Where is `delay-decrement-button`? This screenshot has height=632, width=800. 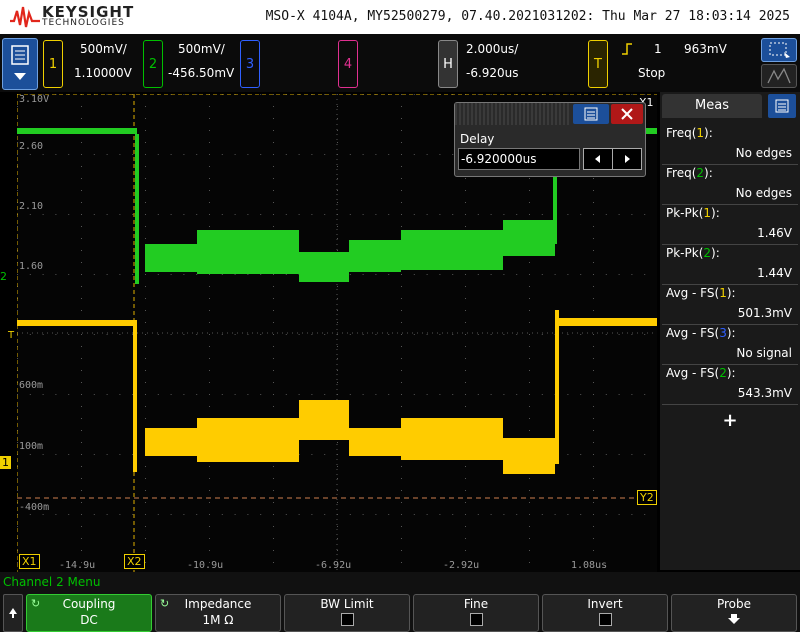 delay-decrement-button is located at coordinates (598, 159).